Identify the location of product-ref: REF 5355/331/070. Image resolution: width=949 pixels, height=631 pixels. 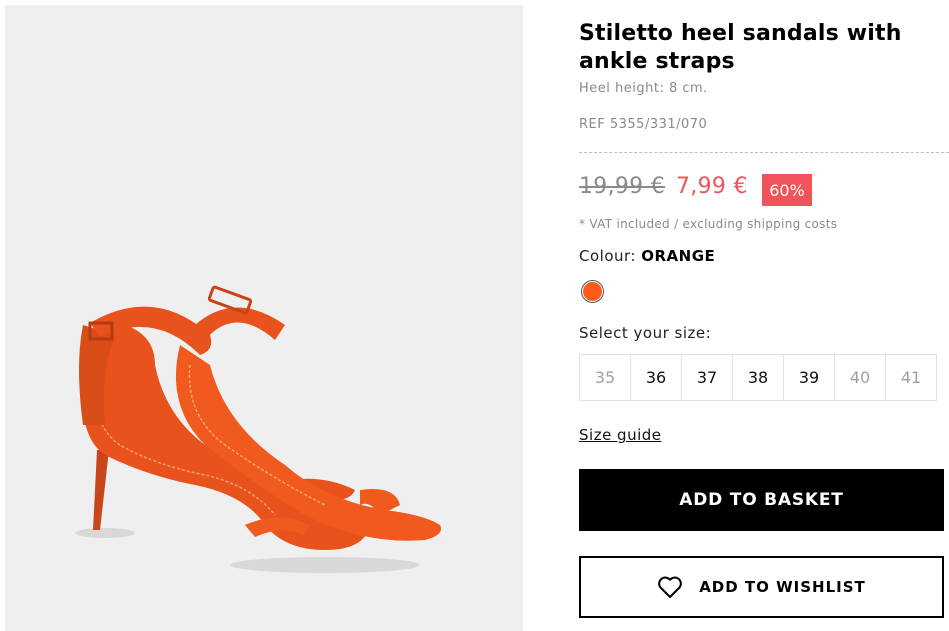
(643, 124).